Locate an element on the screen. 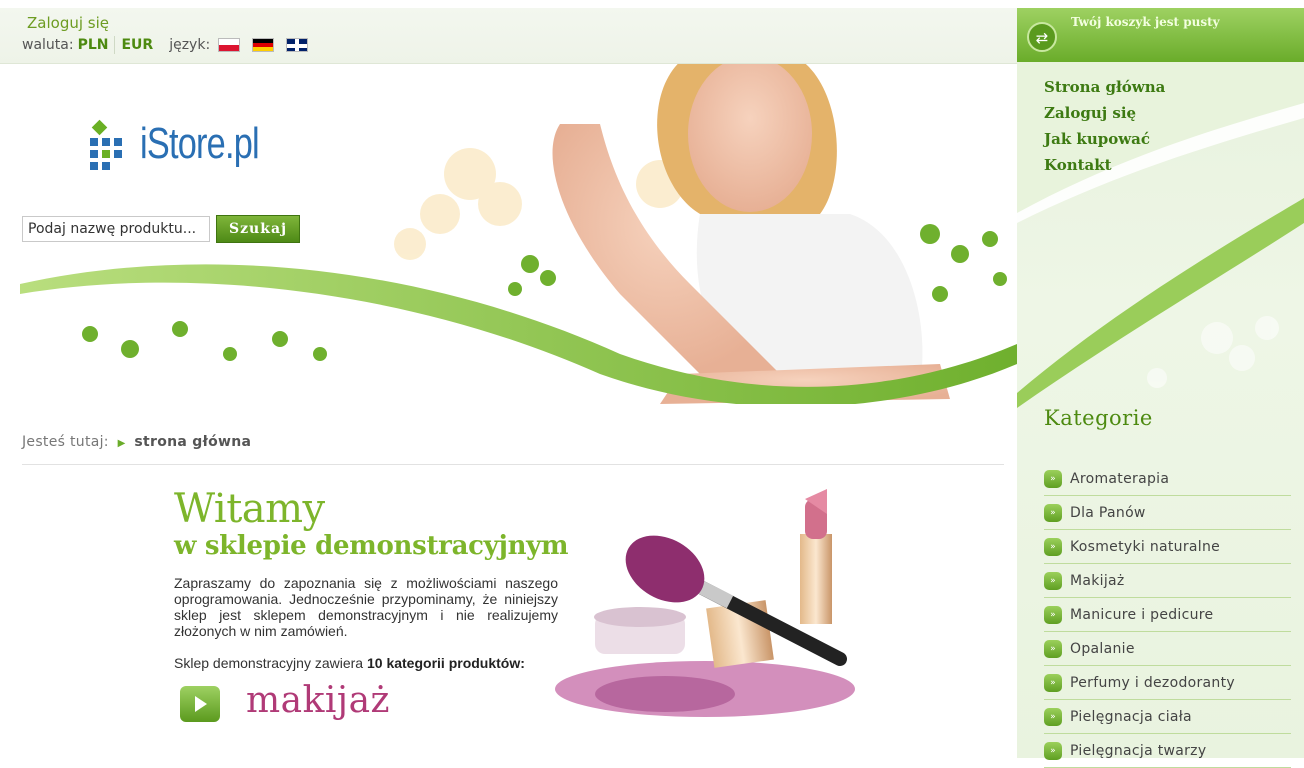 The width and height of the screenshot is (1304, 768). category-label: Opalanie is located at coordinates (1102, 648).